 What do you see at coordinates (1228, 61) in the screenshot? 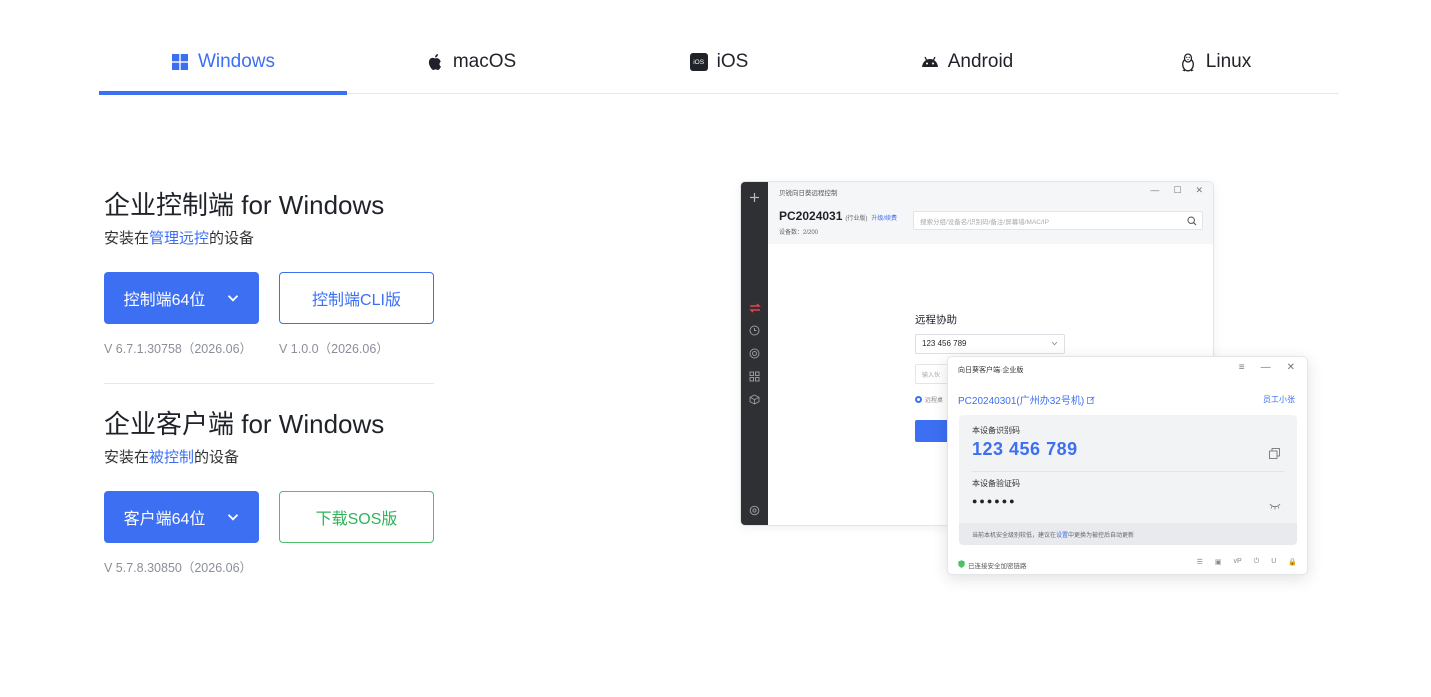
I see `tab-label: Linux` at bounding box center [1228, 61].